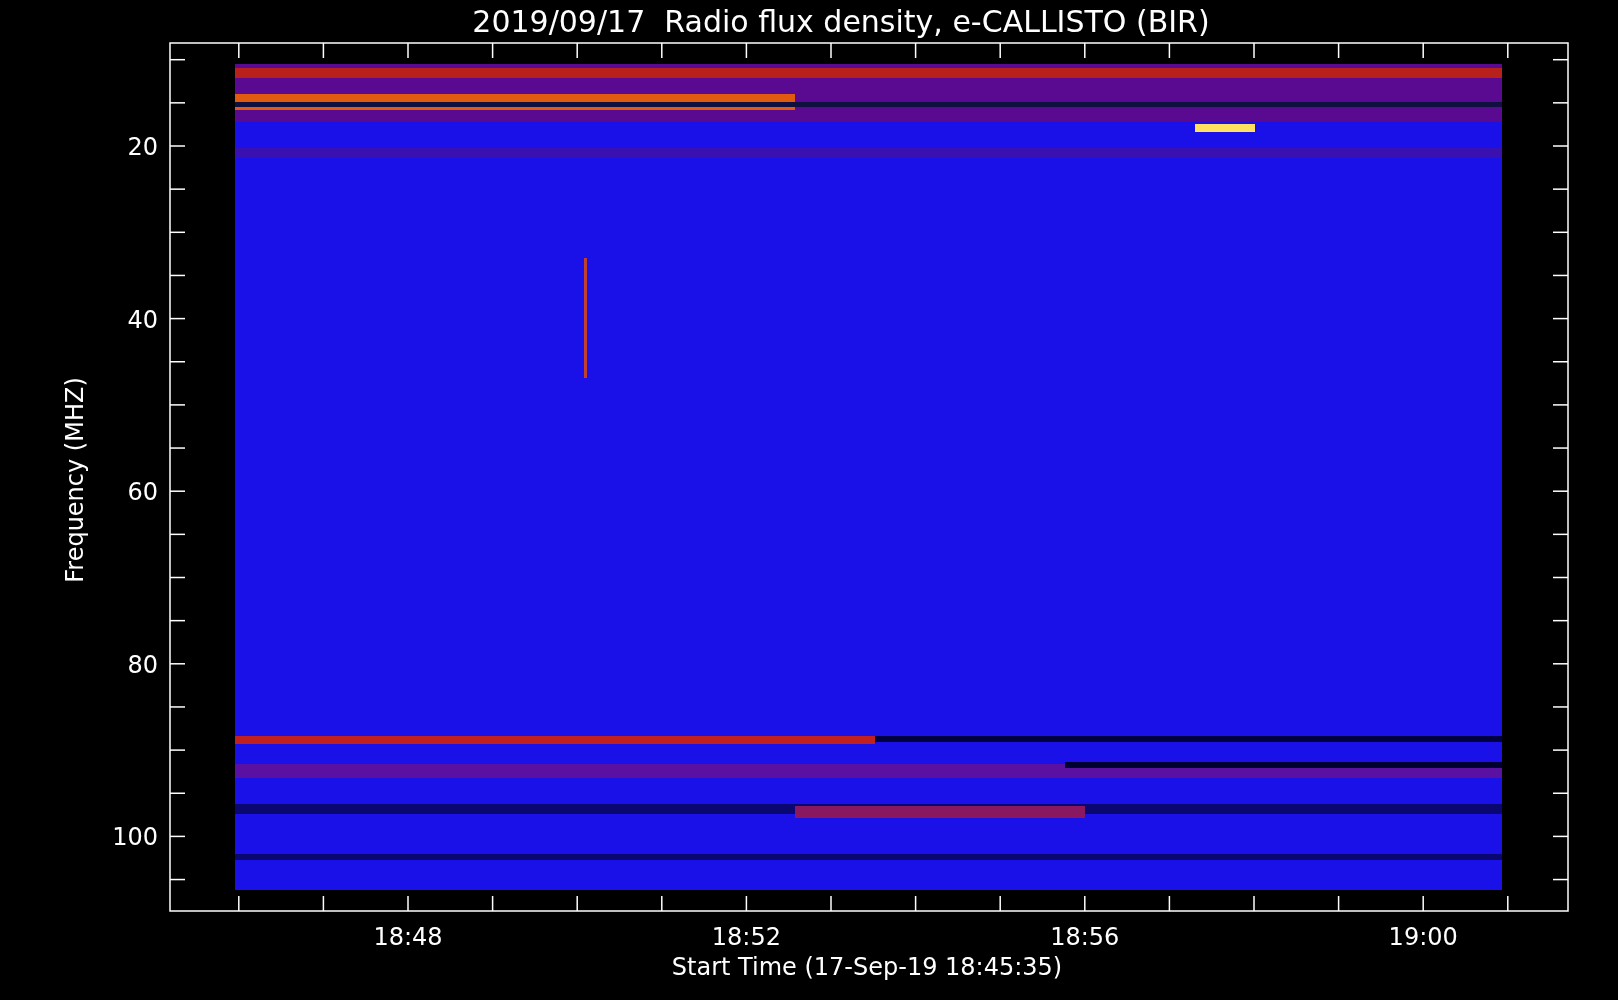 The width and height of the screenshot is (1618, 1000). Describe the element at coordinates (142, 492) in the screenshot. I see `axis-tick-label: 60` at that location.